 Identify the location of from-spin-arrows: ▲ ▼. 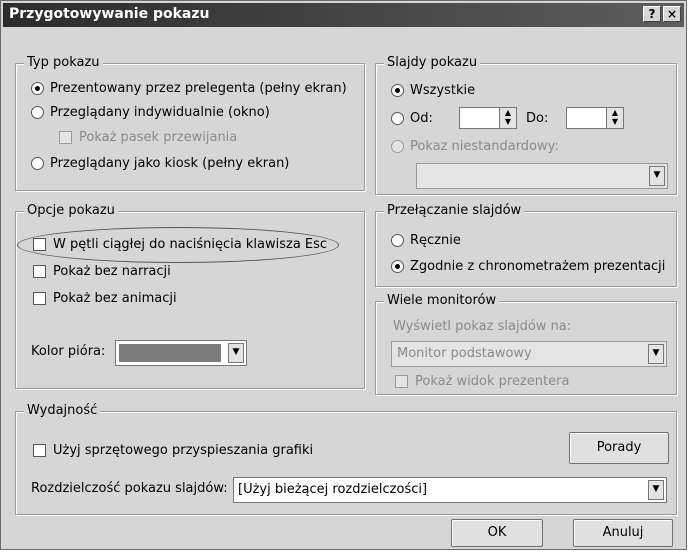
(507, 118).